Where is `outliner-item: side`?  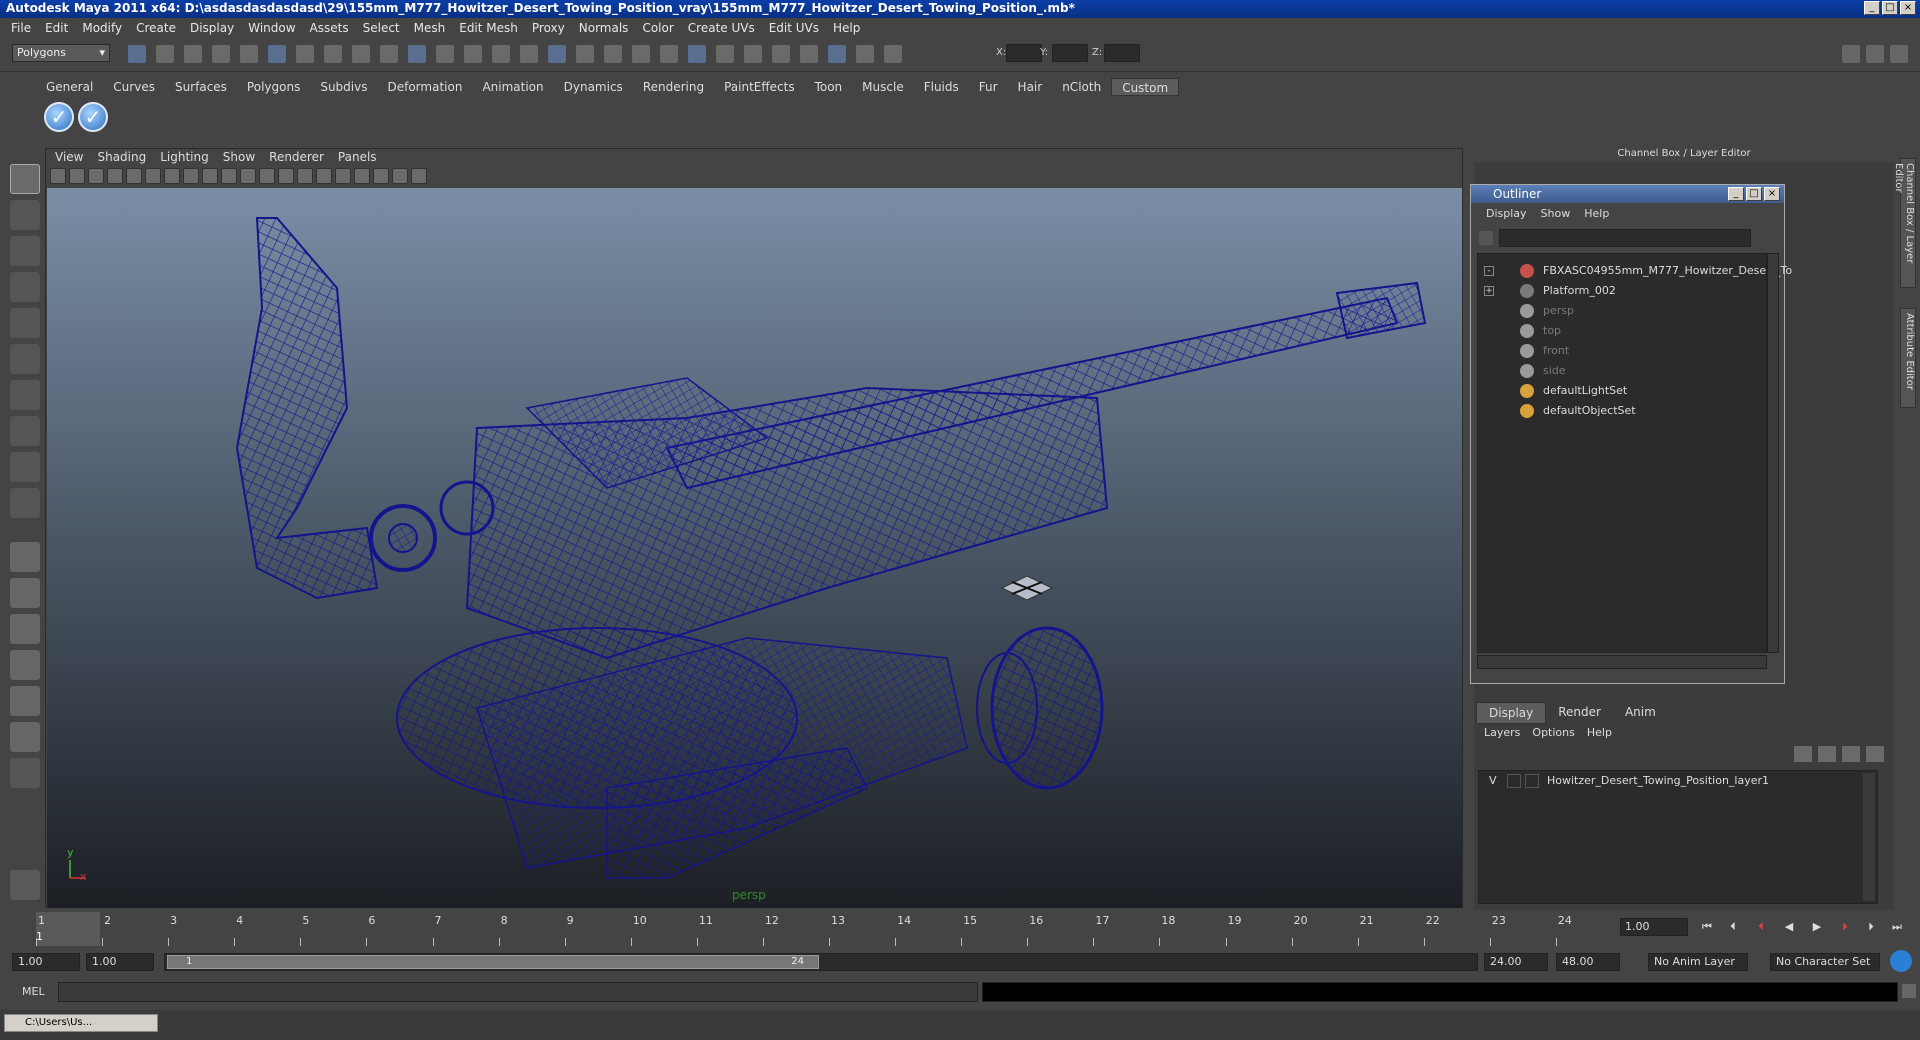 outliner-item: side is located at coordinates (1623, 371).